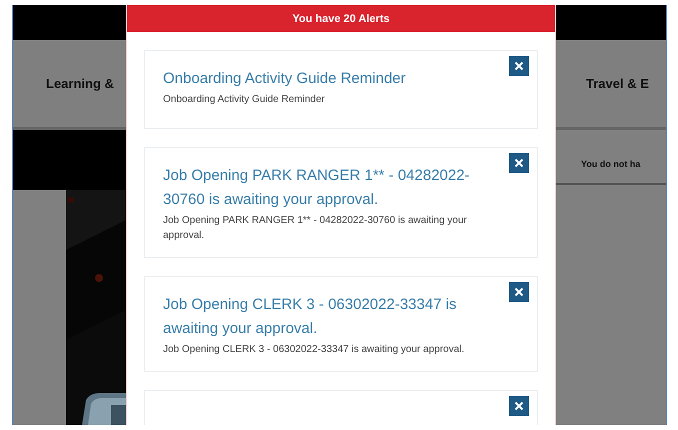 The image size is (678, 430). What do you see at coordinates (617, 83) in the screenshot?
I see `nav-tab: Travel & E` at bounding box center [617, 83].